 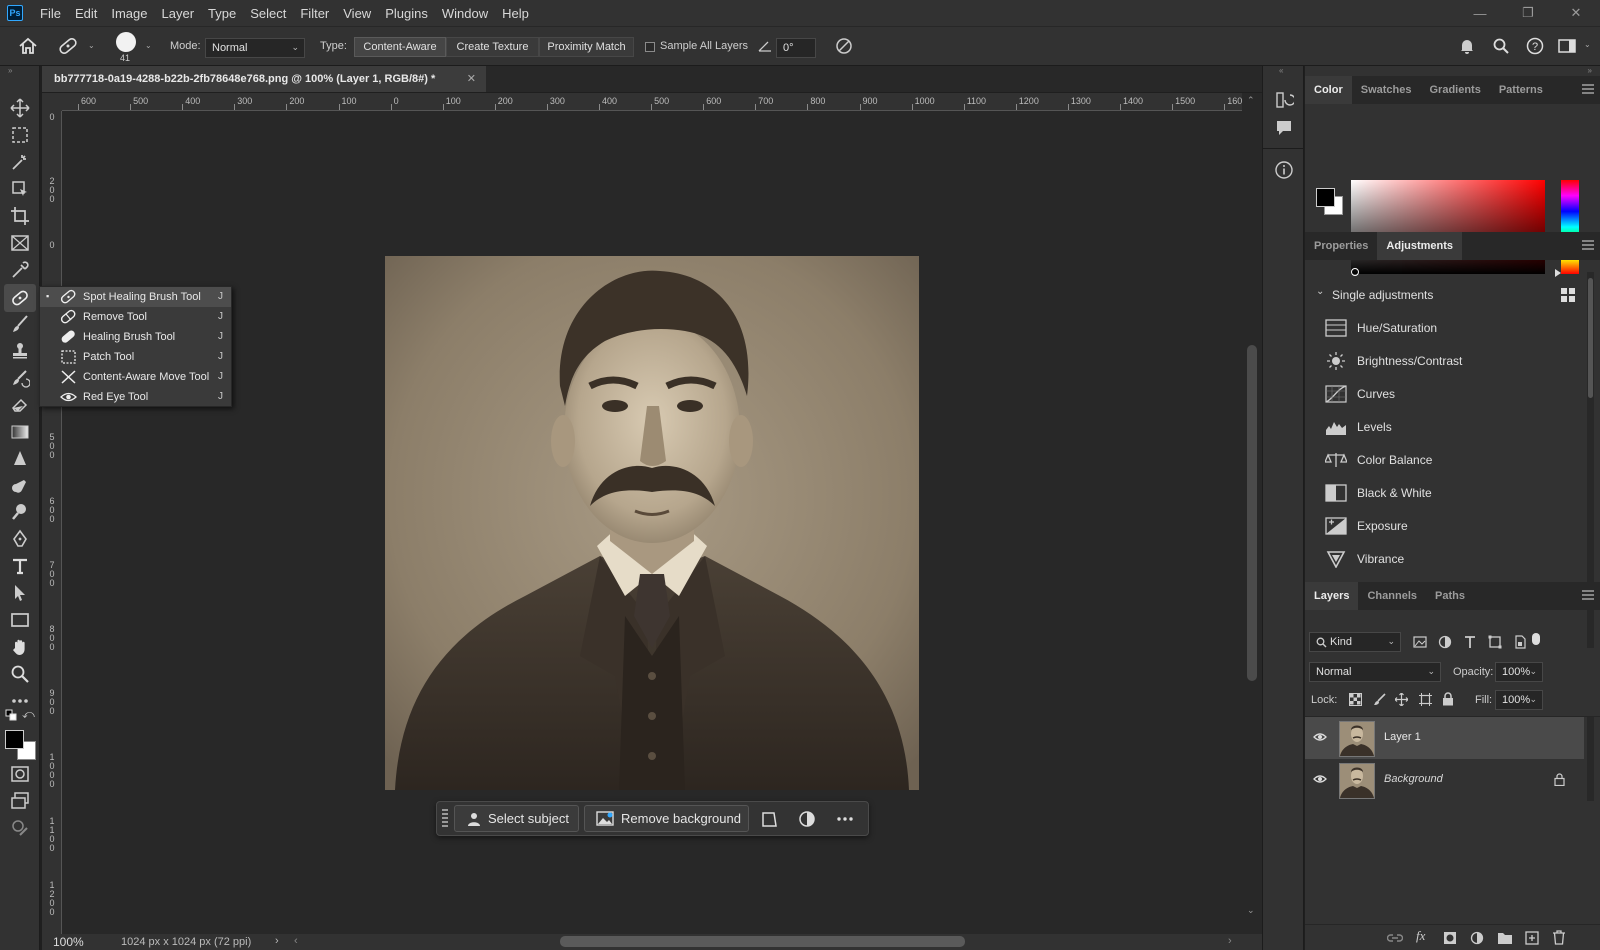 What do you see at coordinates (1425, 699) in the screenshot?
I see `lock-artboard-icon` at bounding box center [1425, 699].